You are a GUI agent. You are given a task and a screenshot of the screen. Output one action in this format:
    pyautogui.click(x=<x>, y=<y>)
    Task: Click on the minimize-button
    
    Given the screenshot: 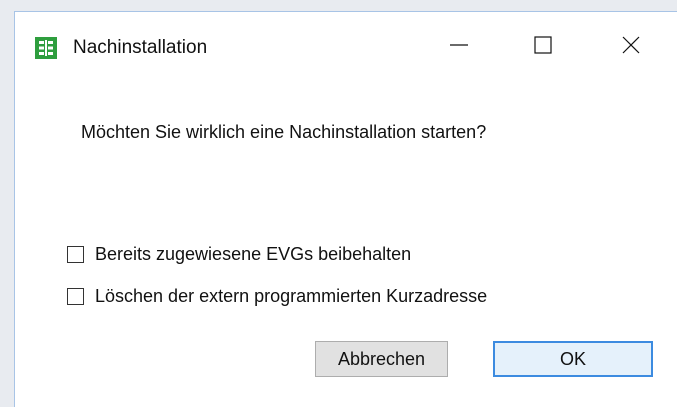 What is the action you would take?
    pyautogui.click(x=459, y=47)
    